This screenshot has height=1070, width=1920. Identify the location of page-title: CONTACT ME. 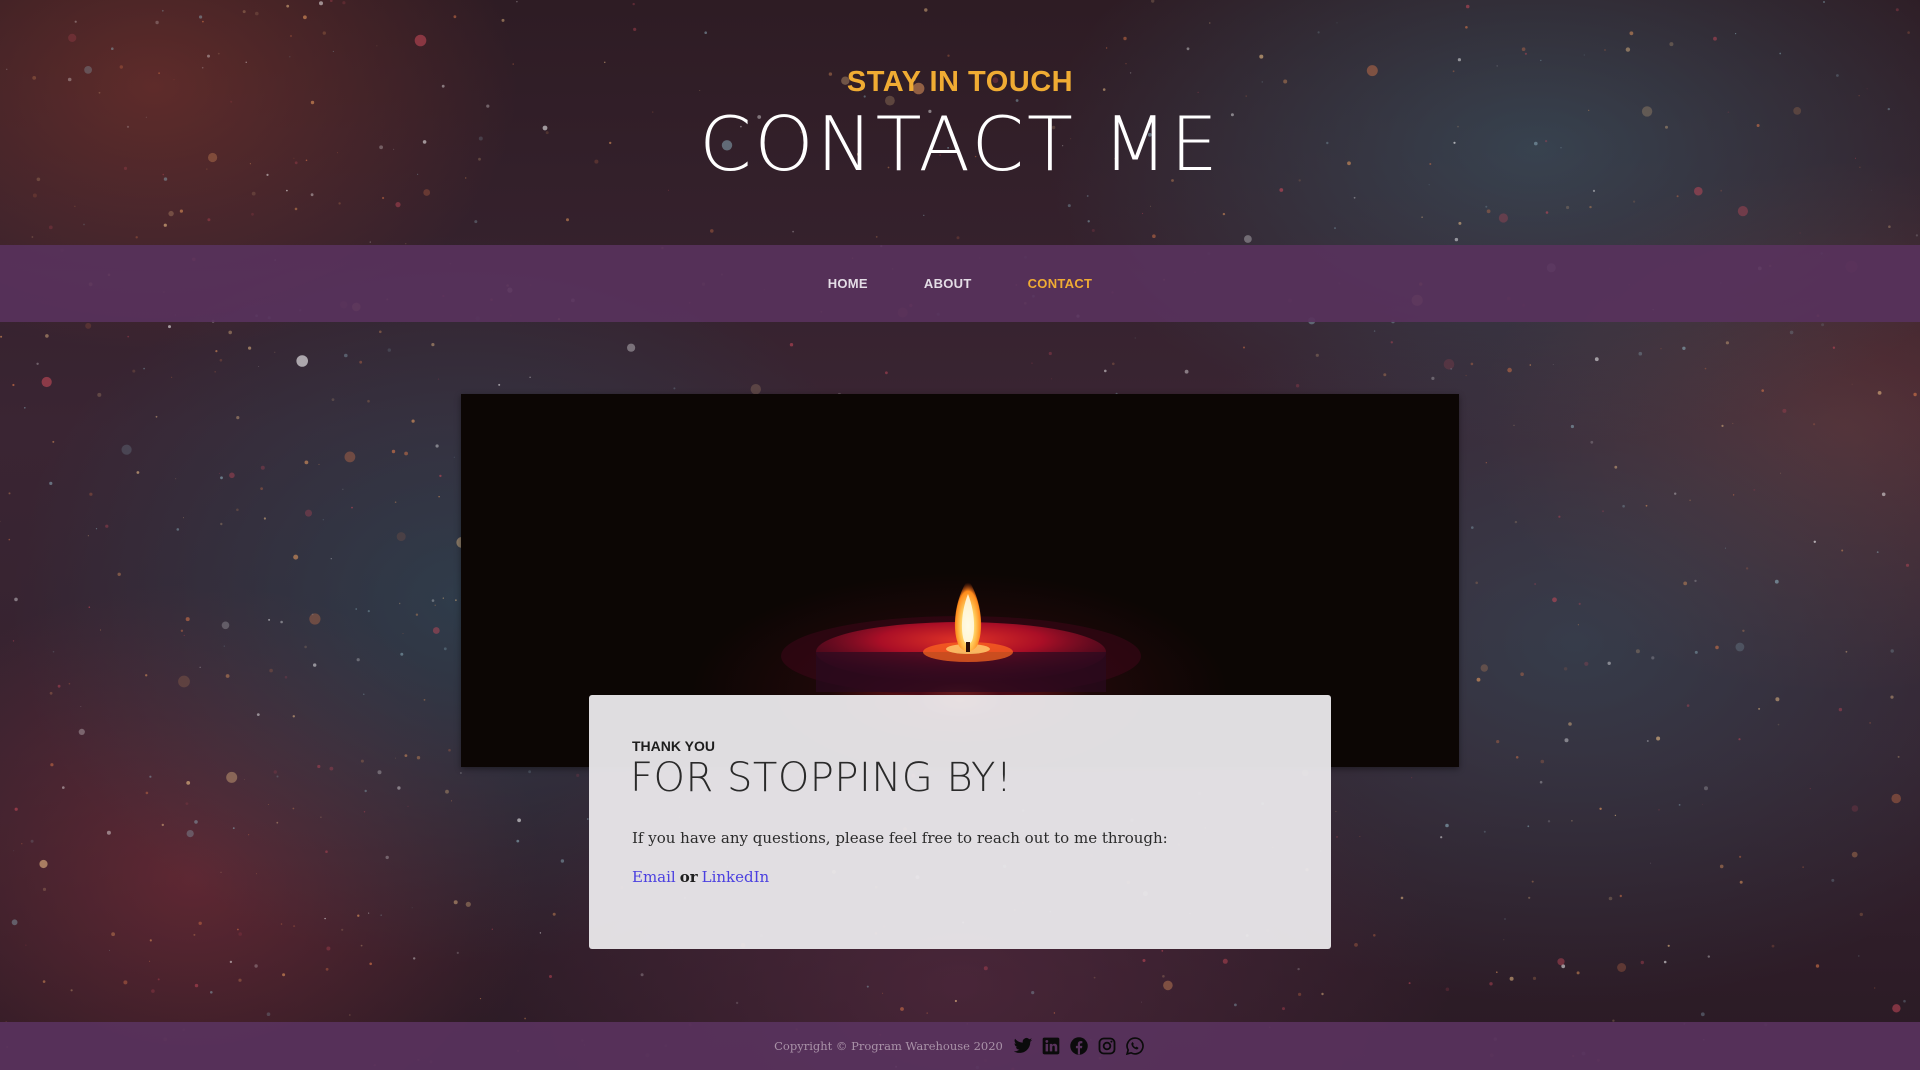
(960, 144).